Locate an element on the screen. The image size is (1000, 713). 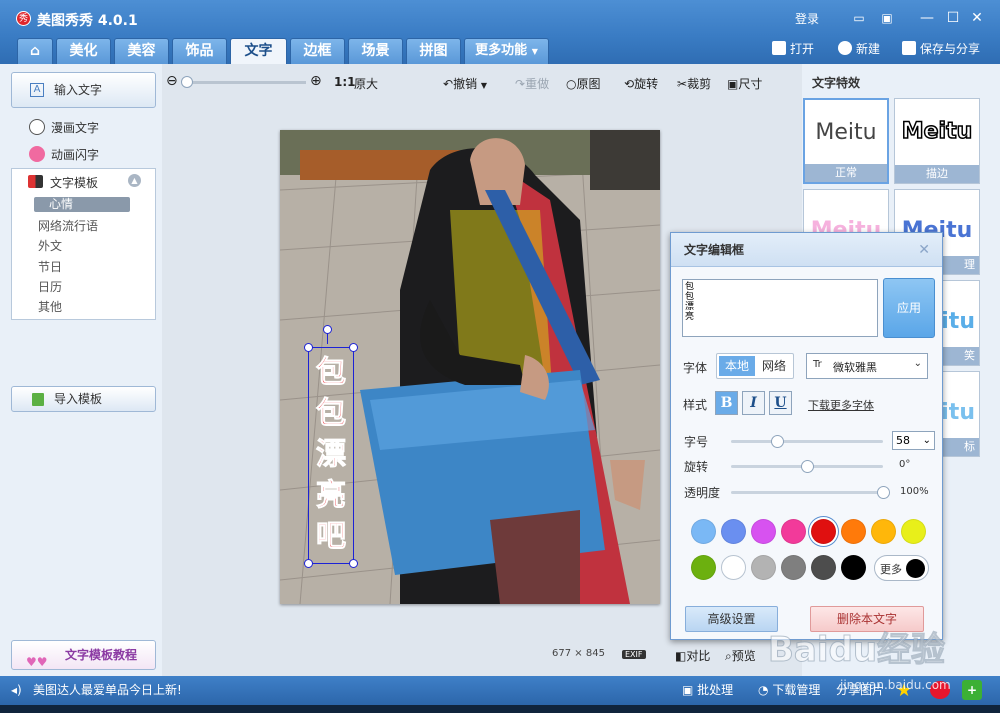
redo-button: ↷重做 is located at coordinates (532, 83).